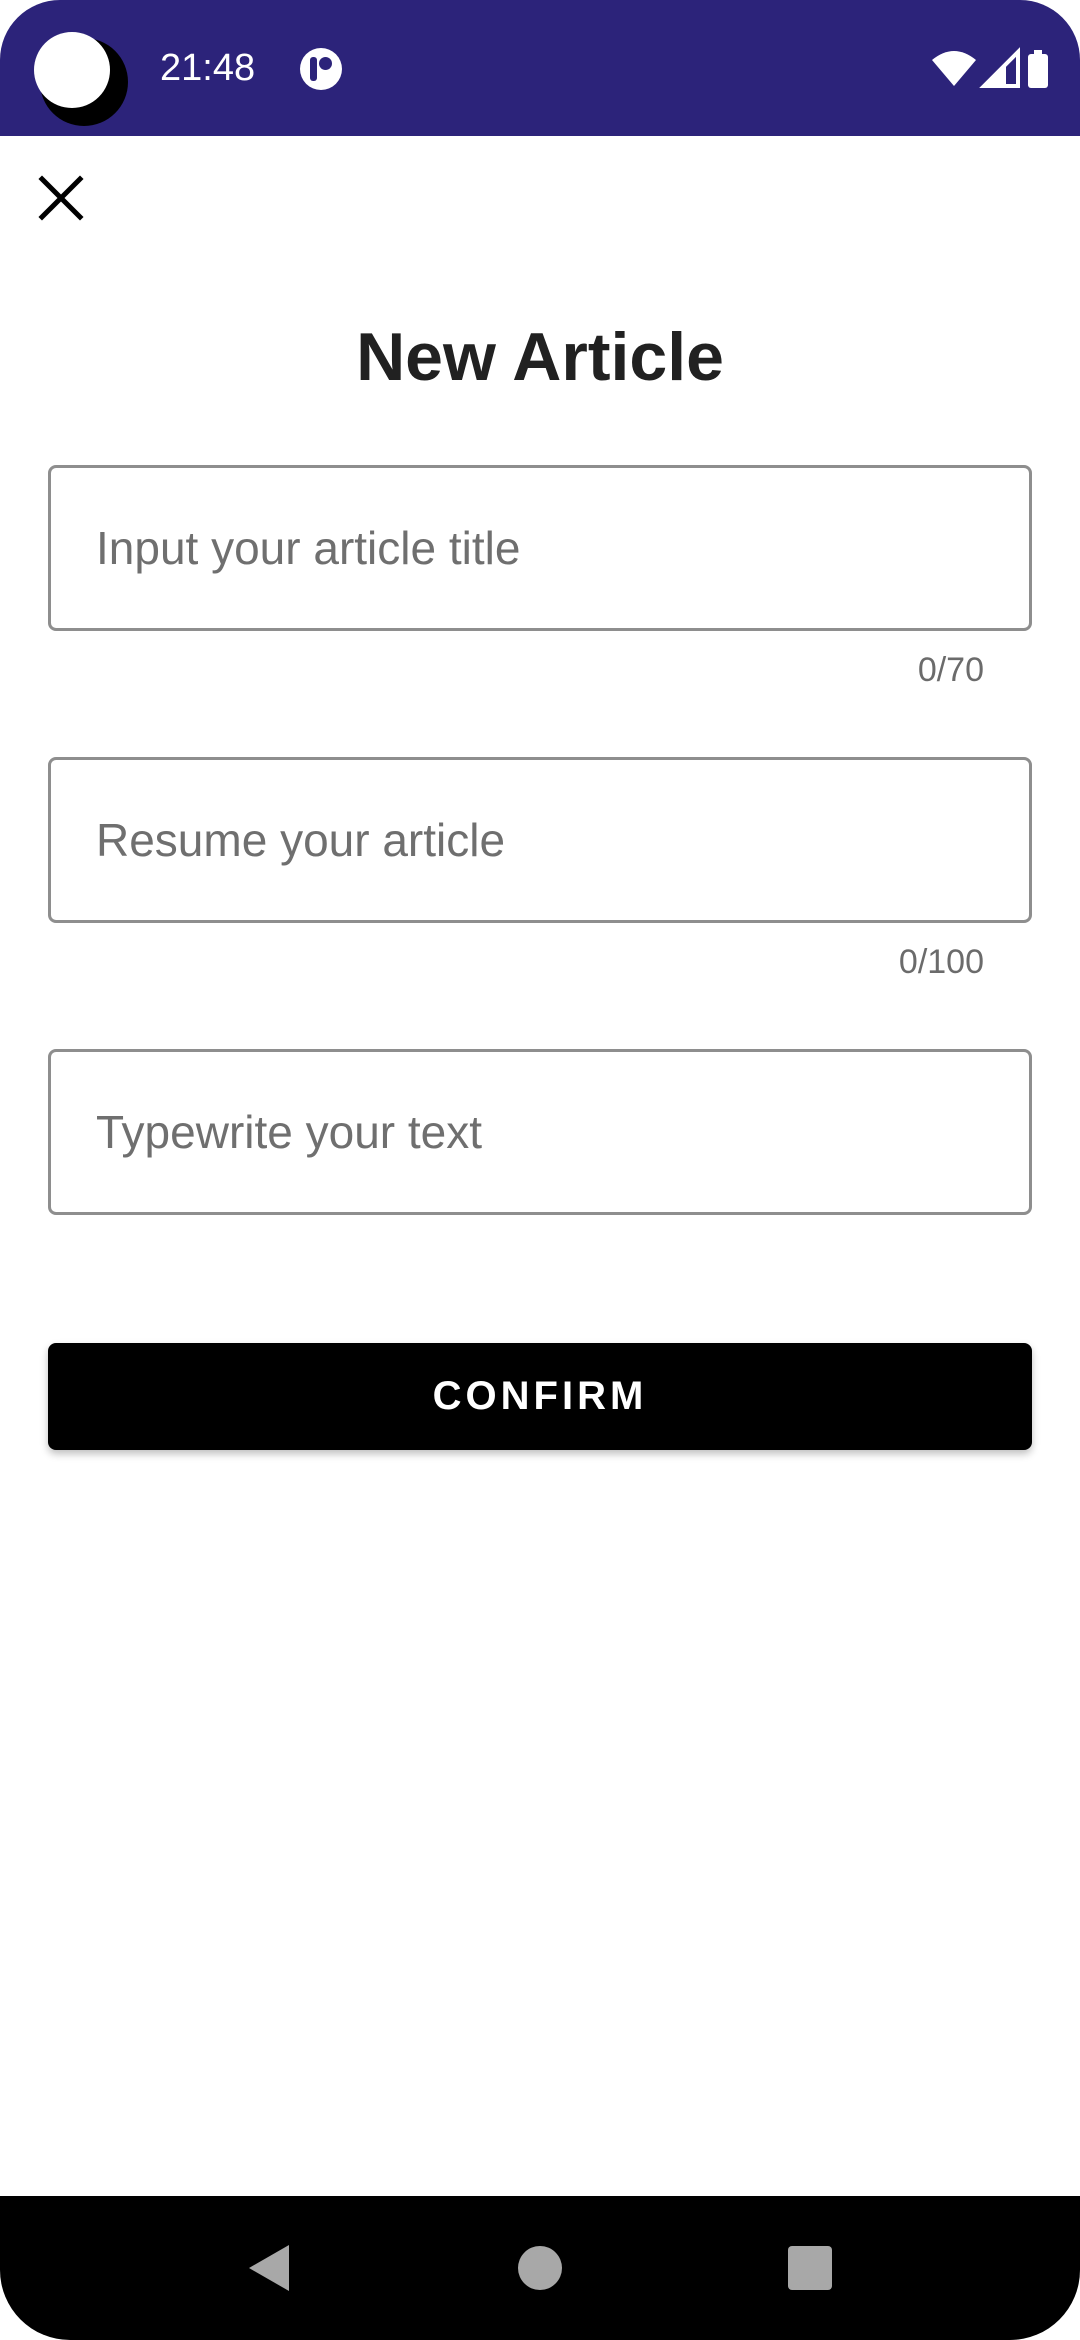  I want to click on close-button, so click(61, 198).